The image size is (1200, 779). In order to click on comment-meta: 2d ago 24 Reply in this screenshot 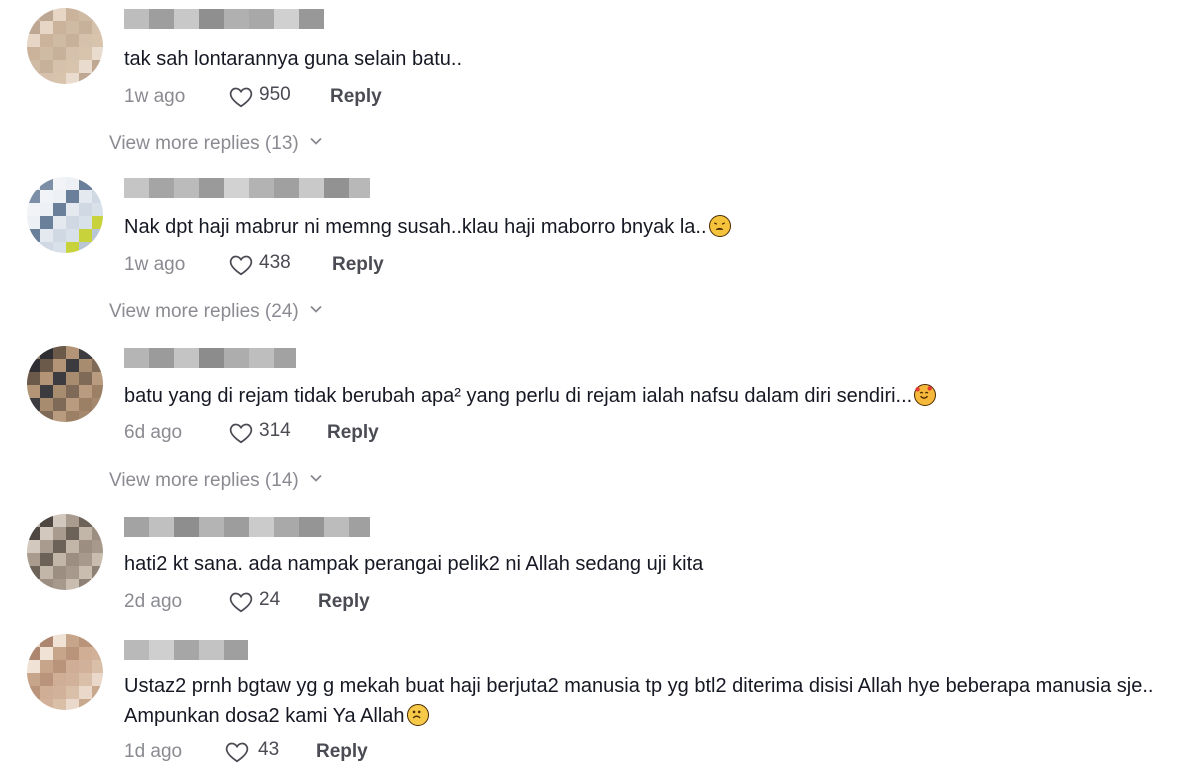, I will do `click(324, 602)`.